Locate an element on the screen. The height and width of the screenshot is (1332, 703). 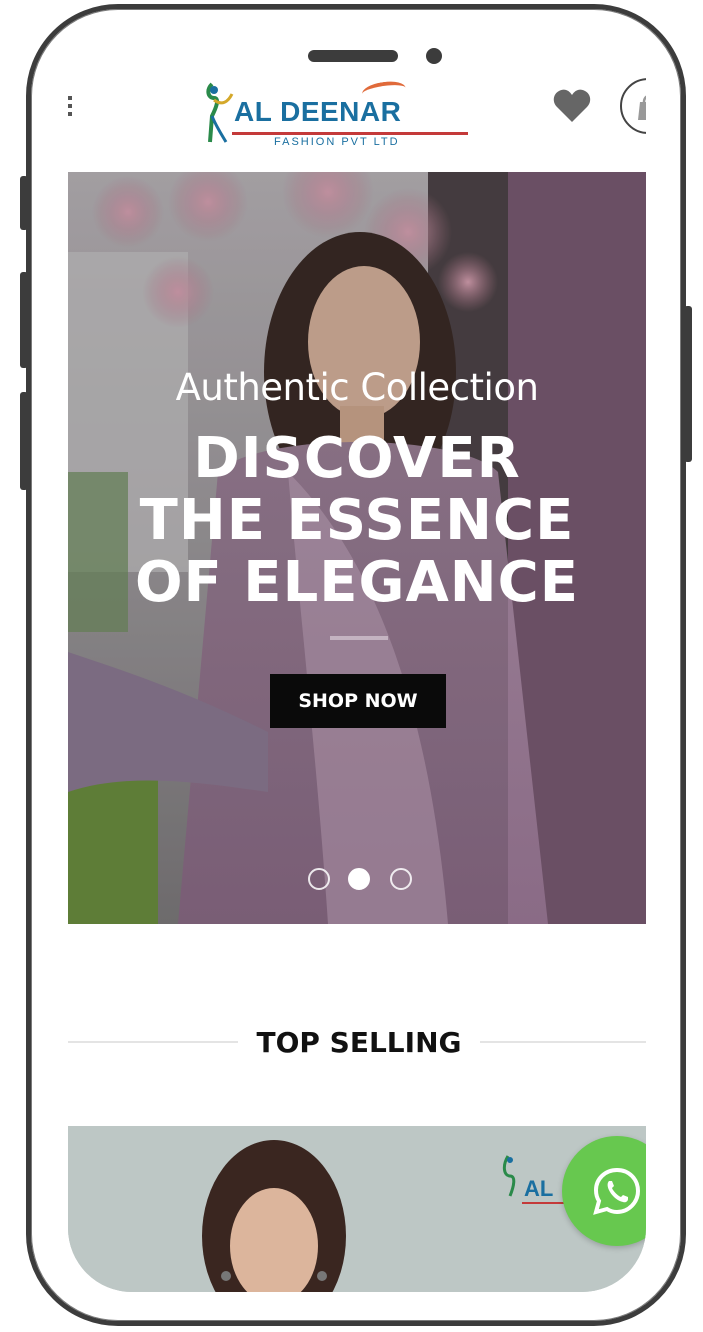
heading-rule-left is located at coordinates (153, 1042).